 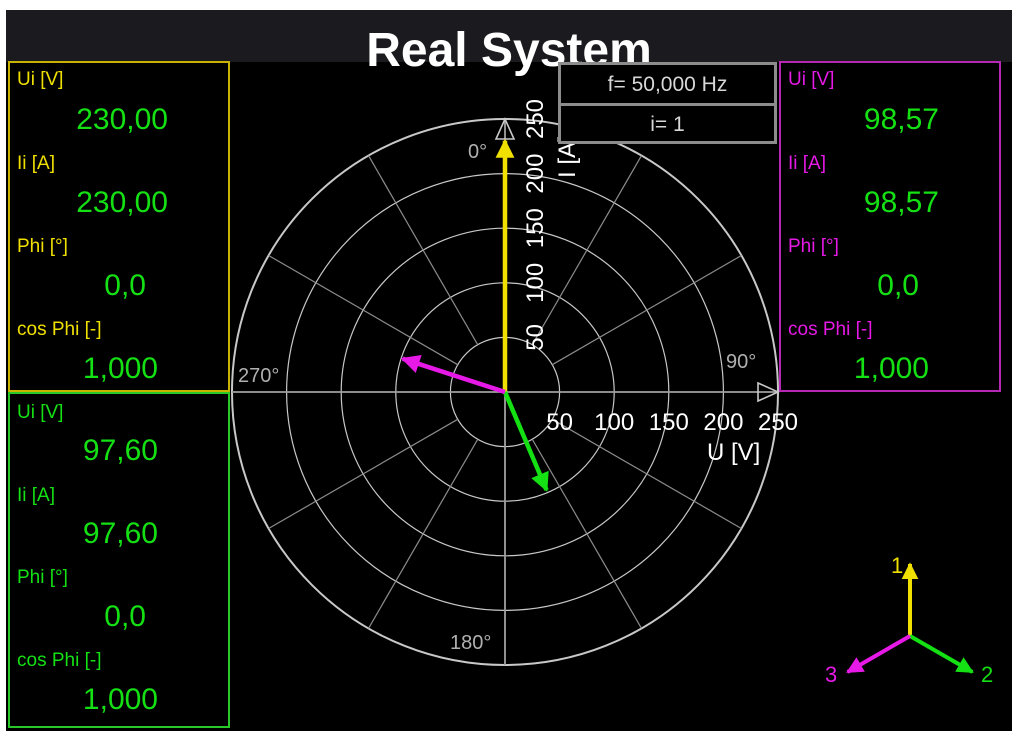 I want to click on phase-legend: 1 2 3, so click(x=909, y=620).